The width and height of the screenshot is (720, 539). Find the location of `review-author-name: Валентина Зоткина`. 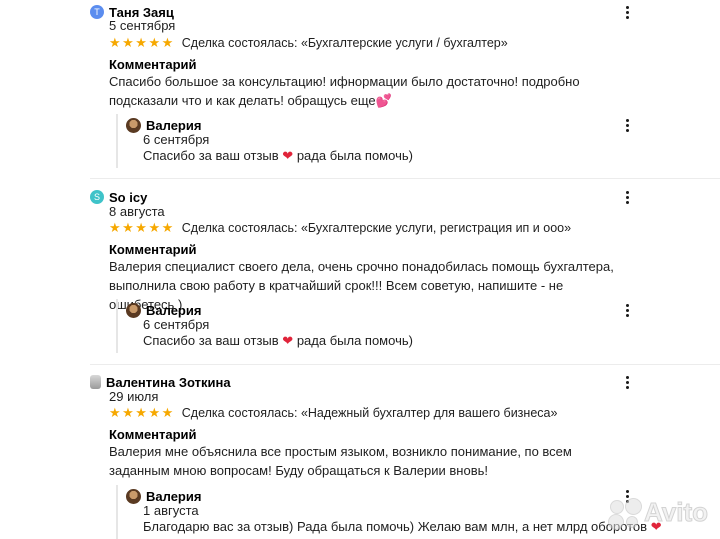

review-author-name: Валентина Зоткина is located at coordinates (168, 382).